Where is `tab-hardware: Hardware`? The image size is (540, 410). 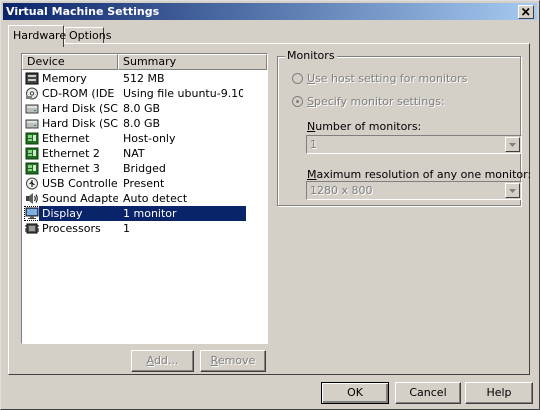
tab-hardware: Hardware is located at coordinates (37, 36).